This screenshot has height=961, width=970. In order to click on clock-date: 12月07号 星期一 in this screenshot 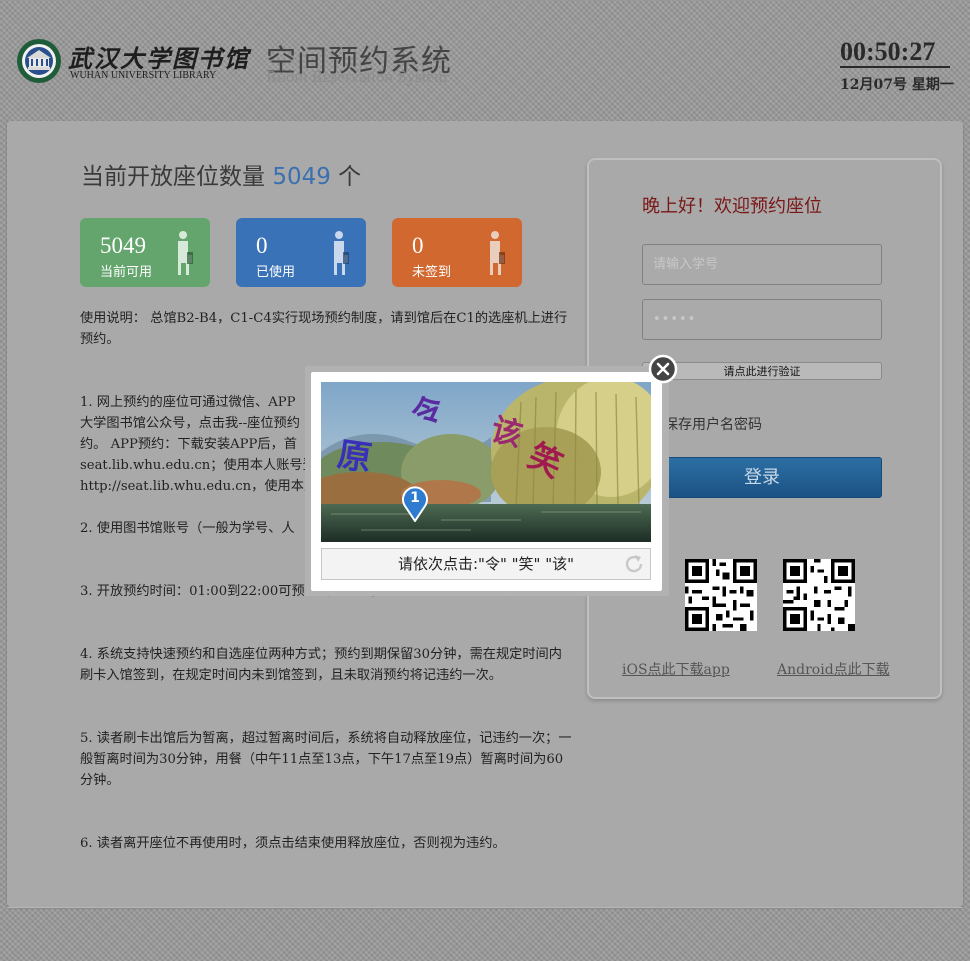, I will do `click(897, 85)`.